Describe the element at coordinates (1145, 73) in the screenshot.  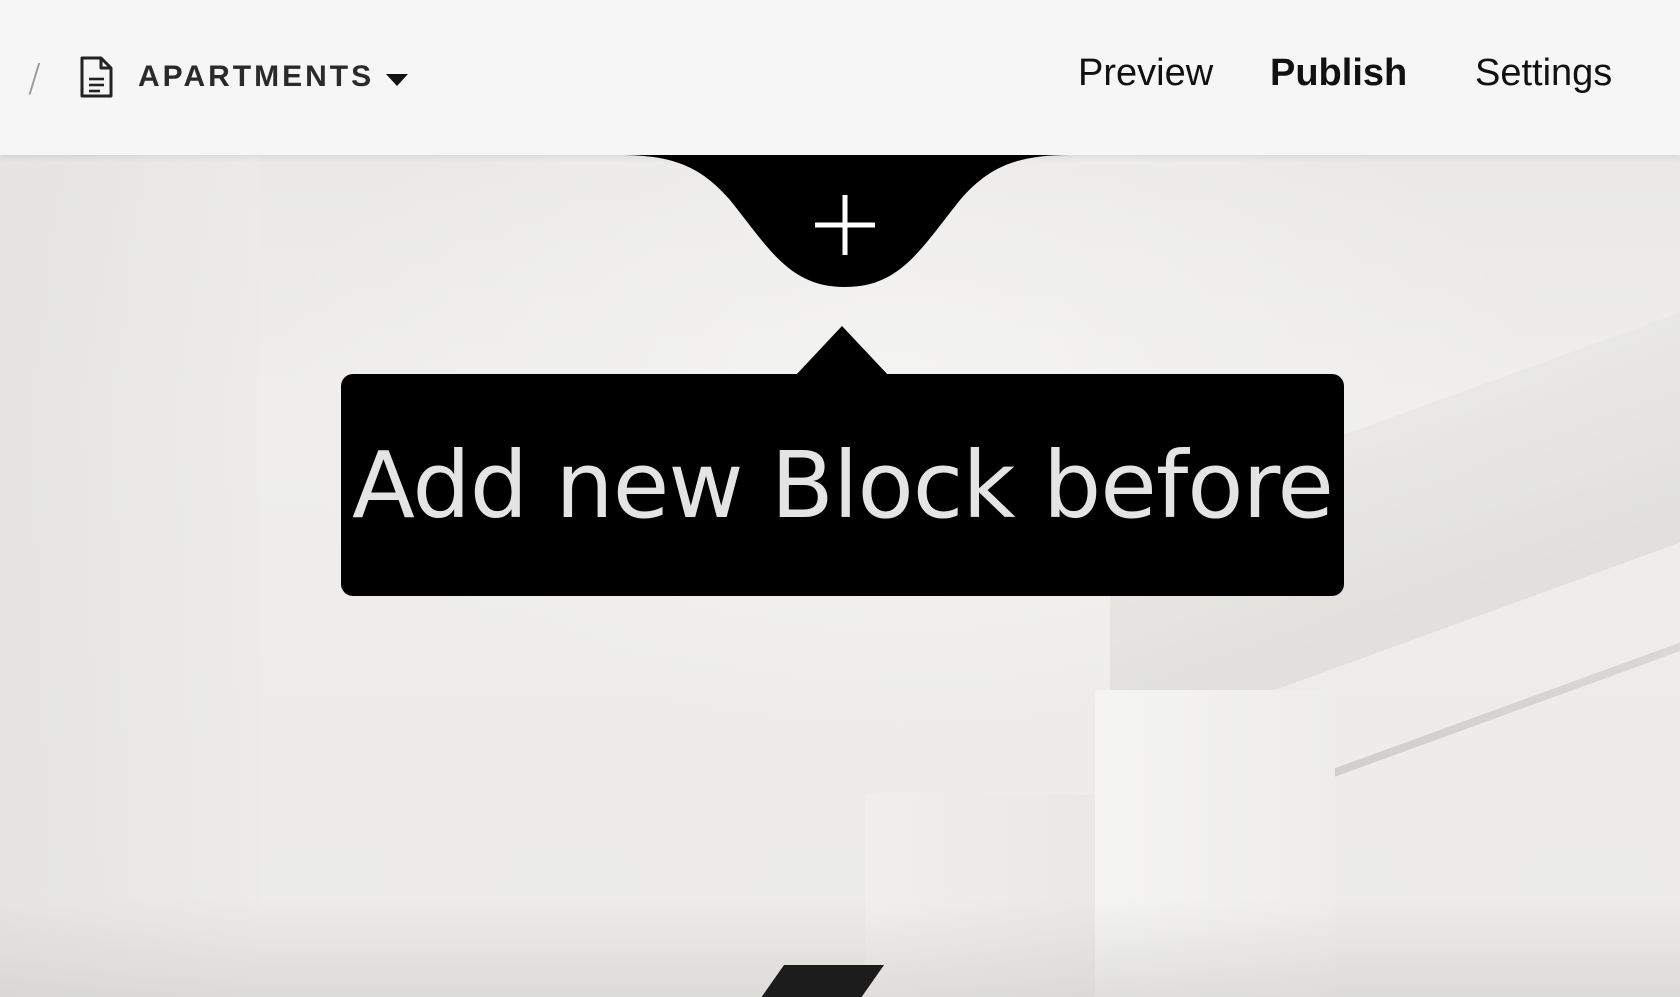
I see `preview-button: Preview` at that location.